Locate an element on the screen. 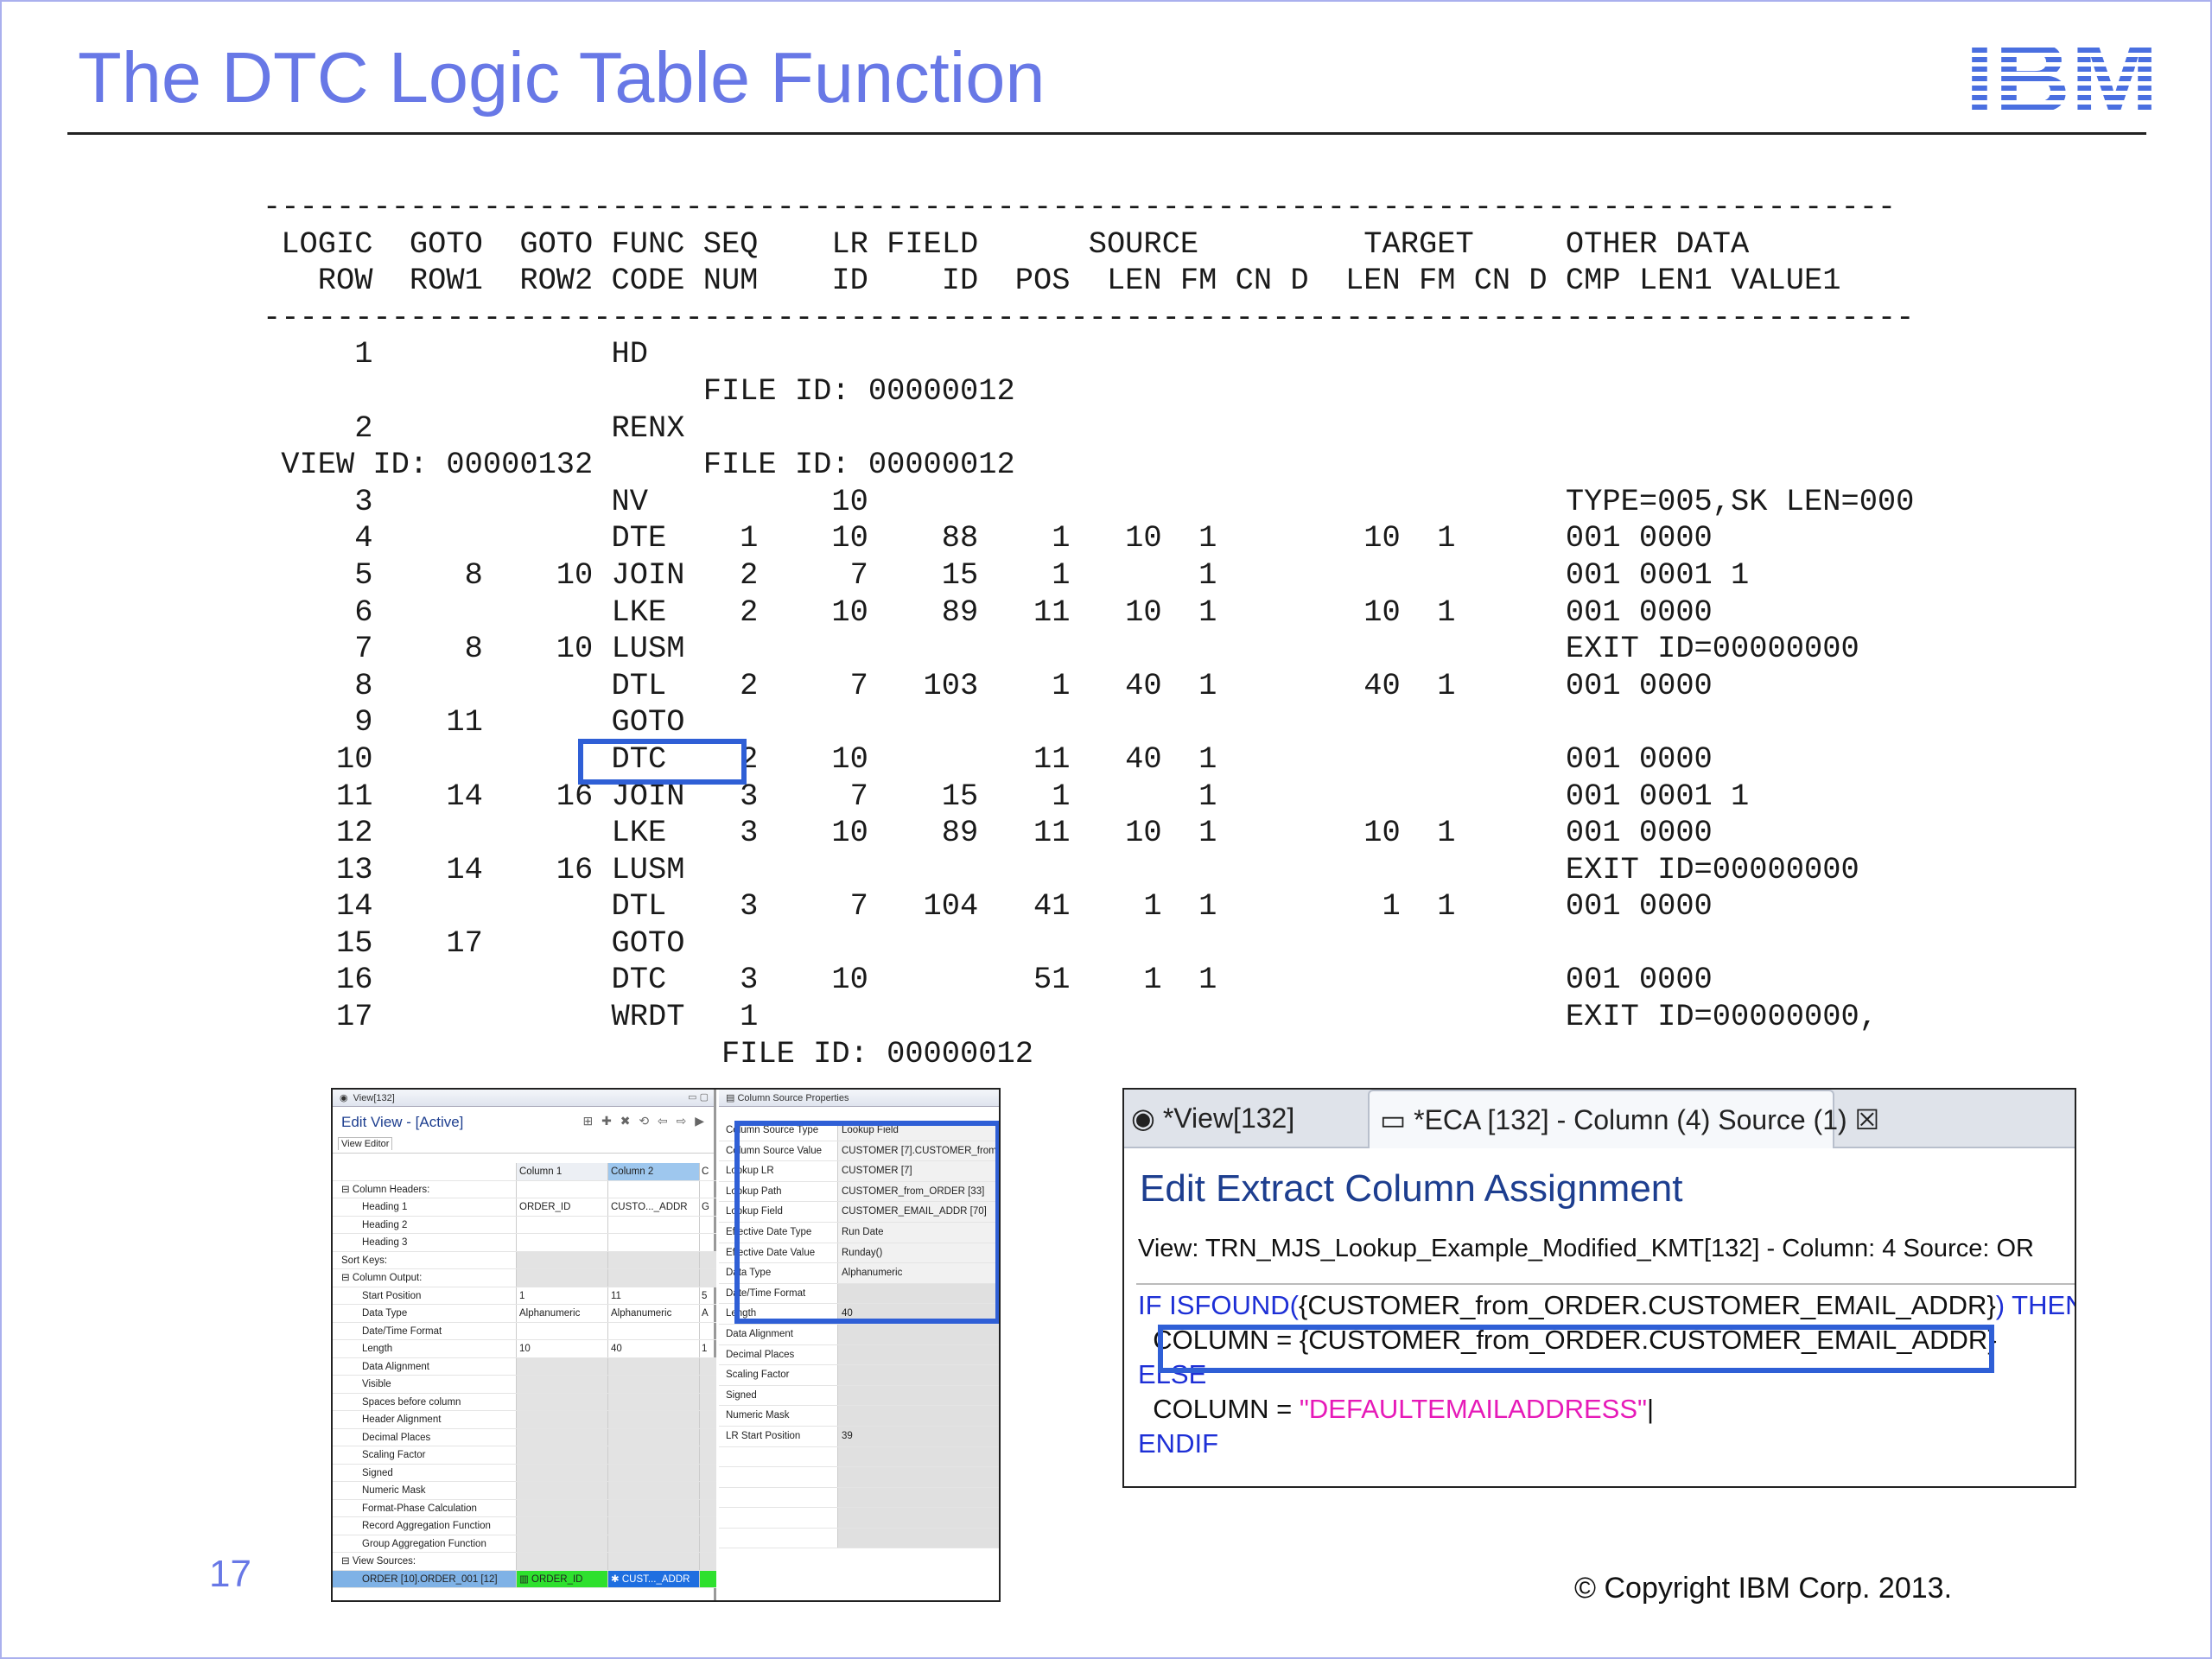 This screenshot has width=2212, height=1659. edit-view-row: Visible is located at coordinates (524, 1385).